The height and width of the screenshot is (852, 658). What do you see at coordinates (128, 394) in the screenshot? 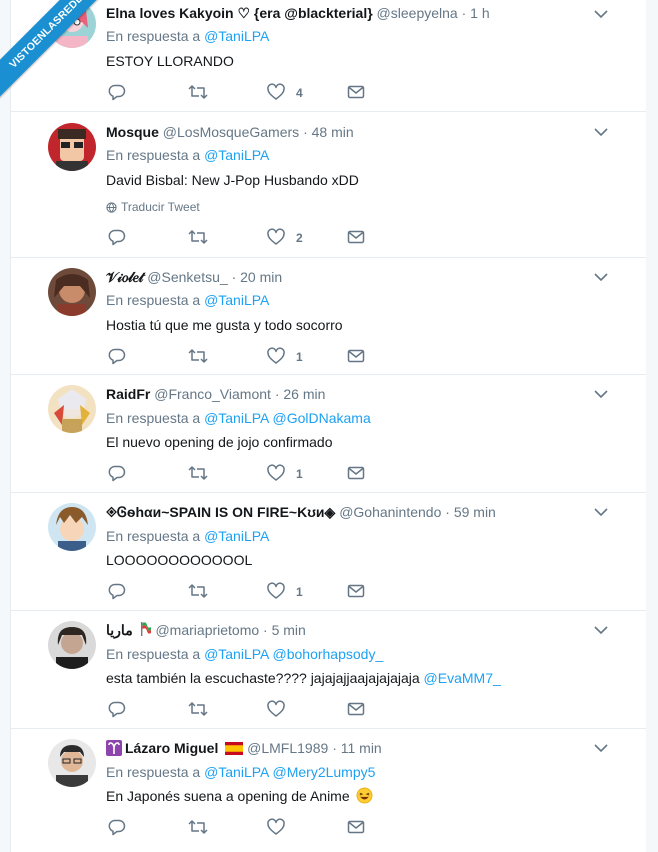
I see `display-name: RaidFr` at bounding box center [128, 394].